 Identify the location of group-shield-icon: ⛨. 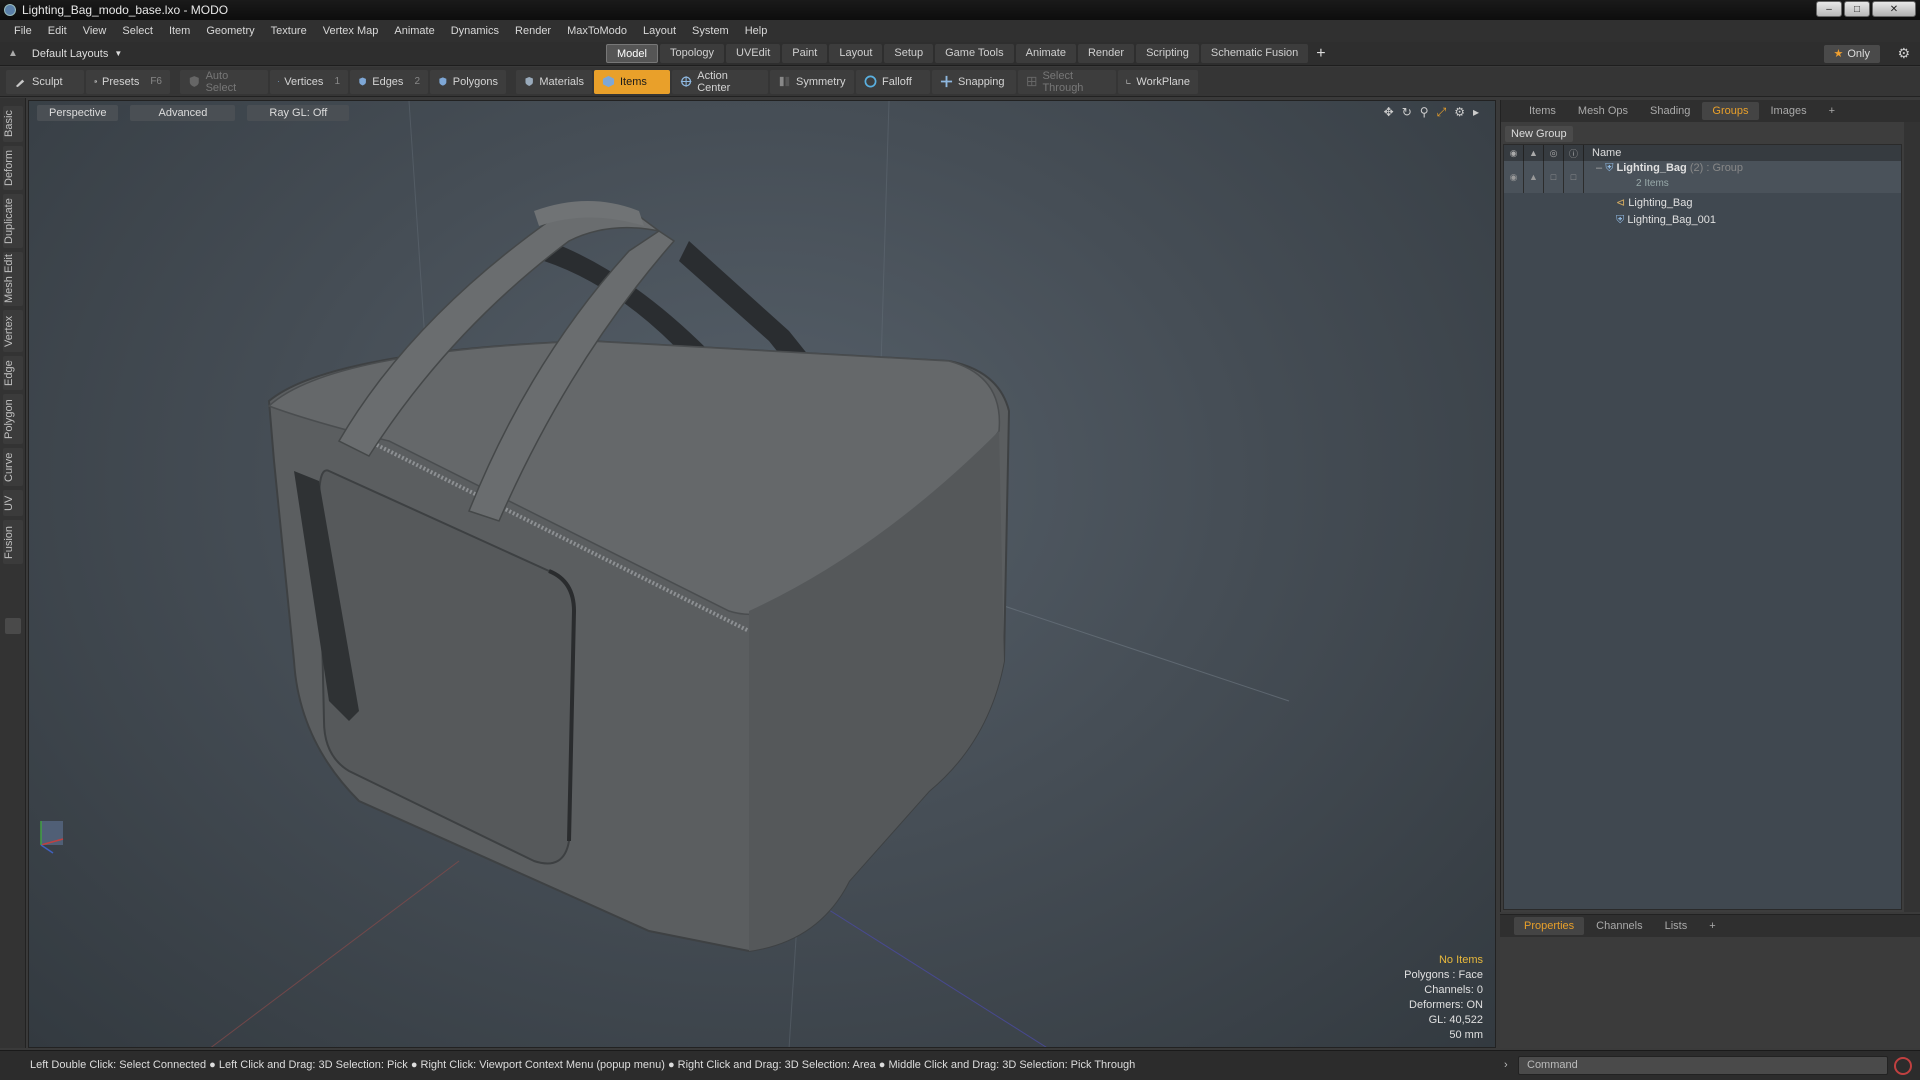
(1609, 168).